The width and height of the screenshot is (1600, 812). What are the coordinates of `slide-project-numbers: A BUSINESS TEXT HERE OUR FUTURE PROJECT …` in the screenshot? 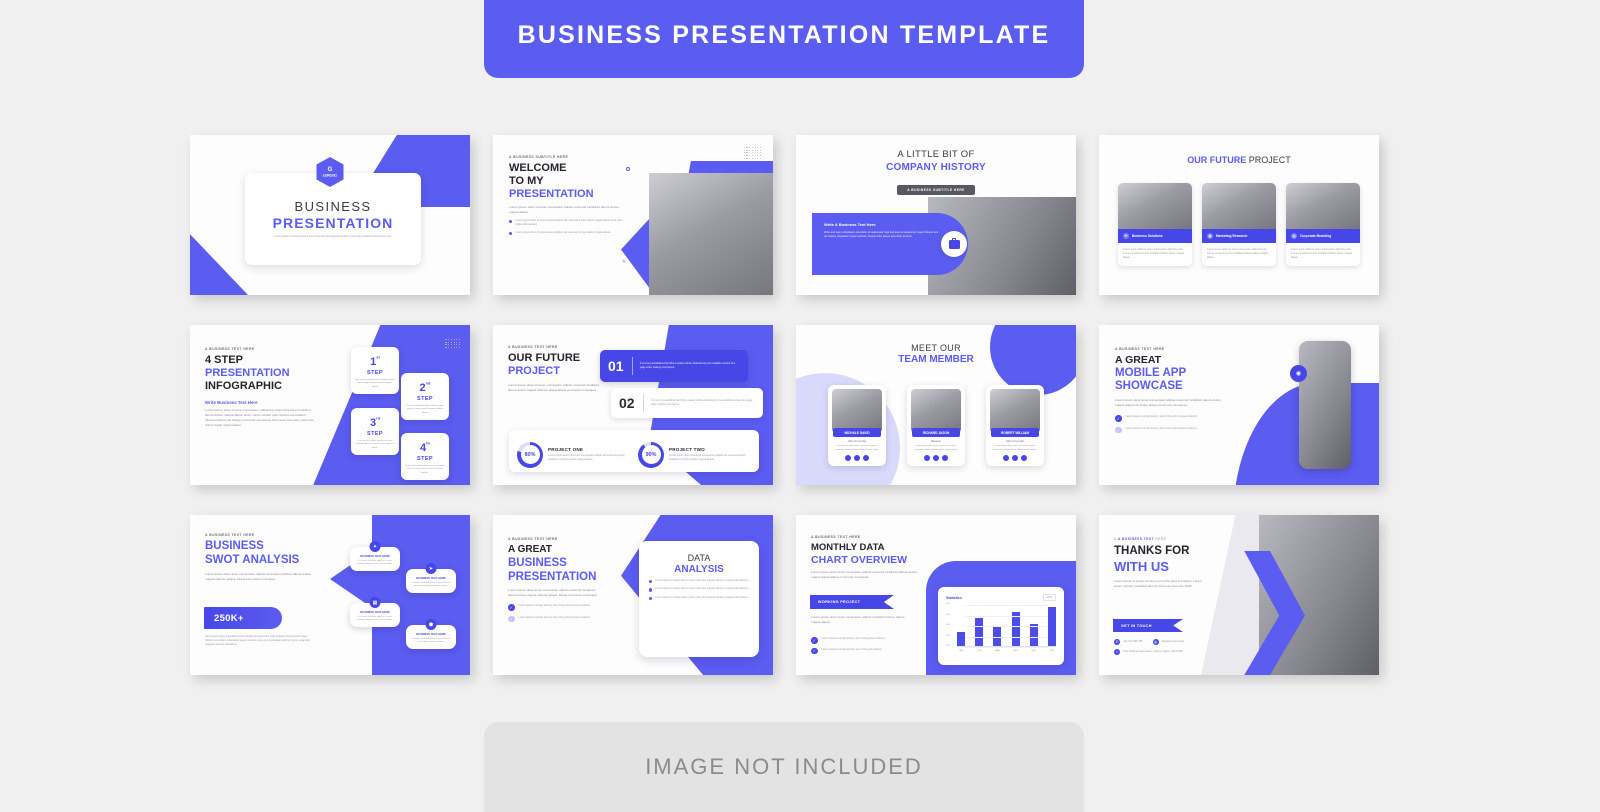 It's located at (633, 405).